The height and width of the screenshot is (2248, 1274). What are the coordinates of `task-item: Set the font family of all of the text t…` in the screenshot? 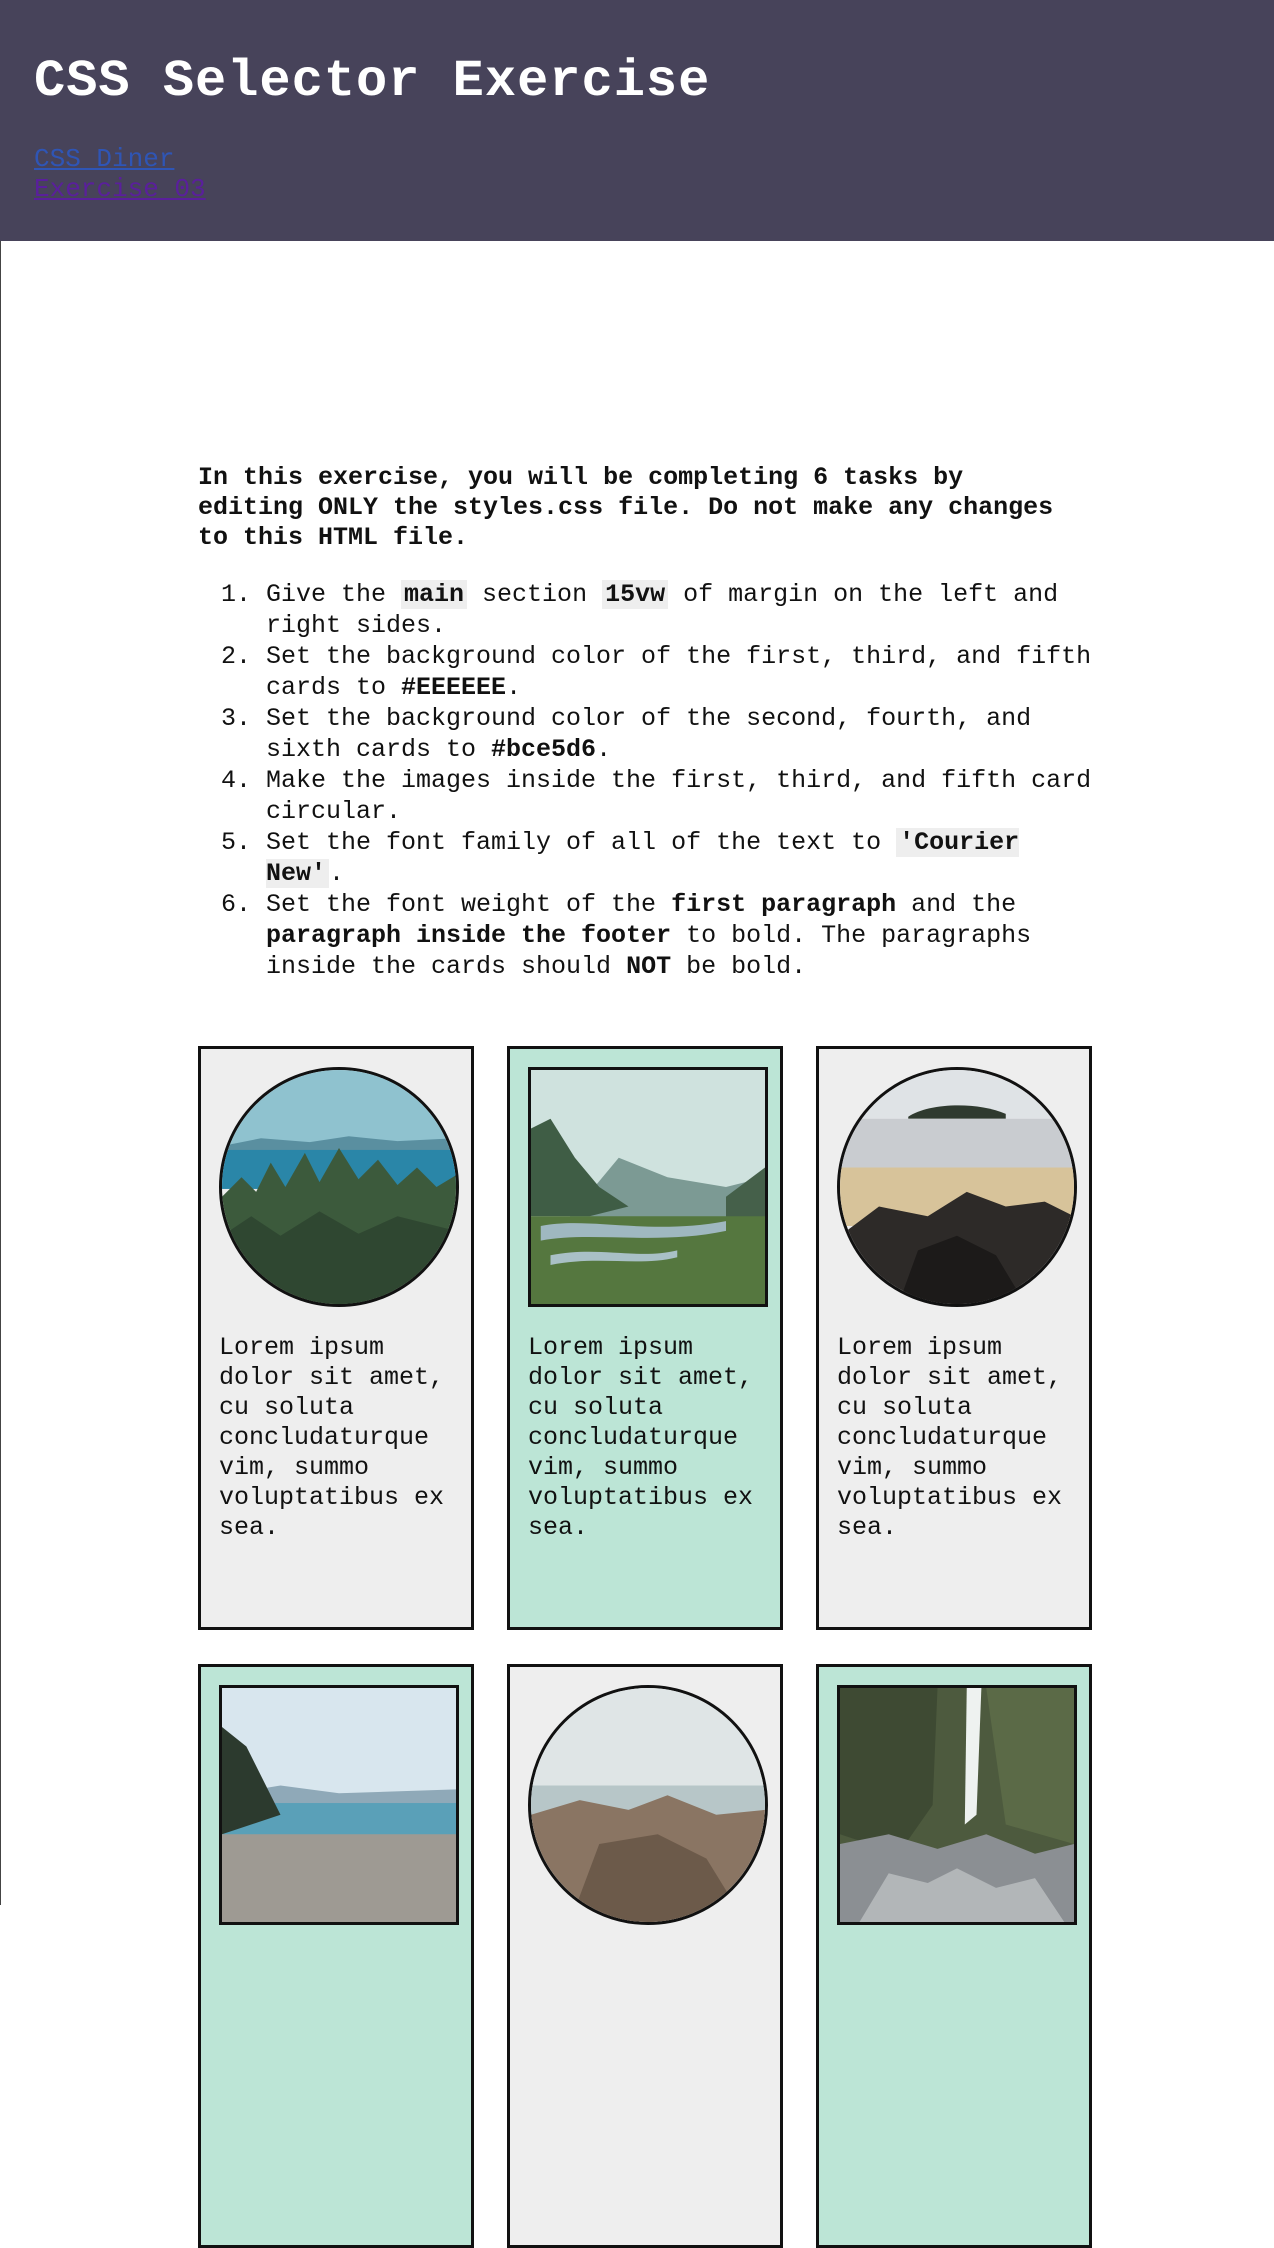 It's located at (682, 858).